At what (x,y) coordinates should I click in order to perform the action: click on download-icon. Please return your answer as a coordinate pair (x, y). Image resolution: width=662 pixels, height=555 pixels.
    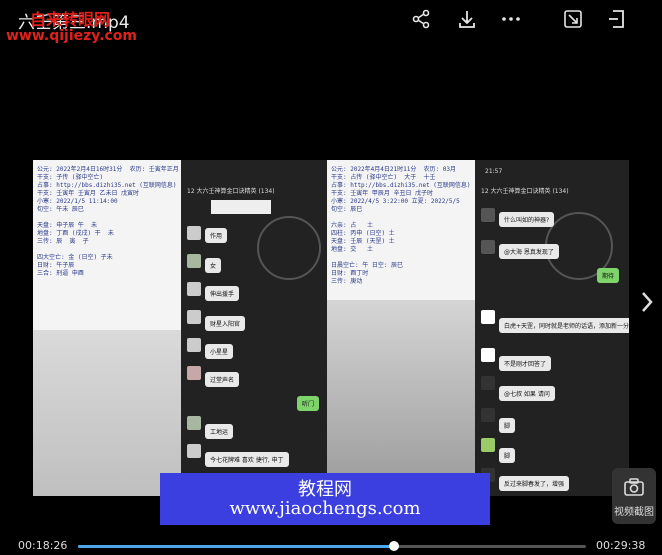
    Looking at the image, I should click on (467, 19).